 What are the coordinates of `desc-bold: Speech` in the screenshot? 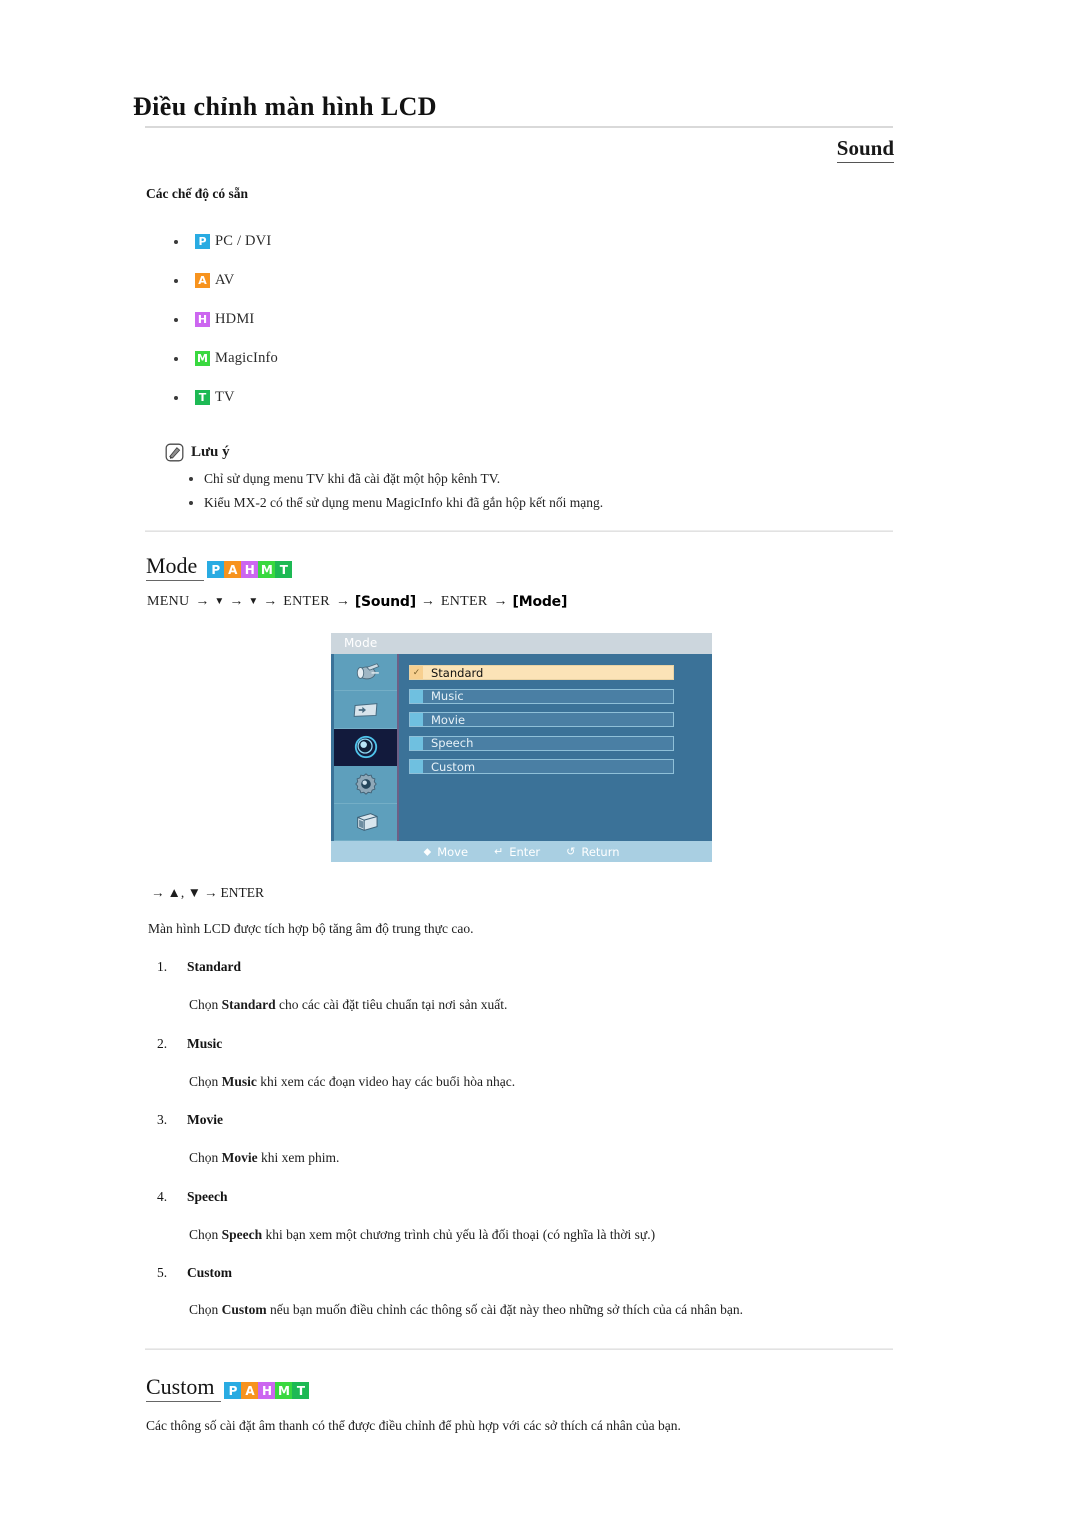 It's located at (242, 1234).